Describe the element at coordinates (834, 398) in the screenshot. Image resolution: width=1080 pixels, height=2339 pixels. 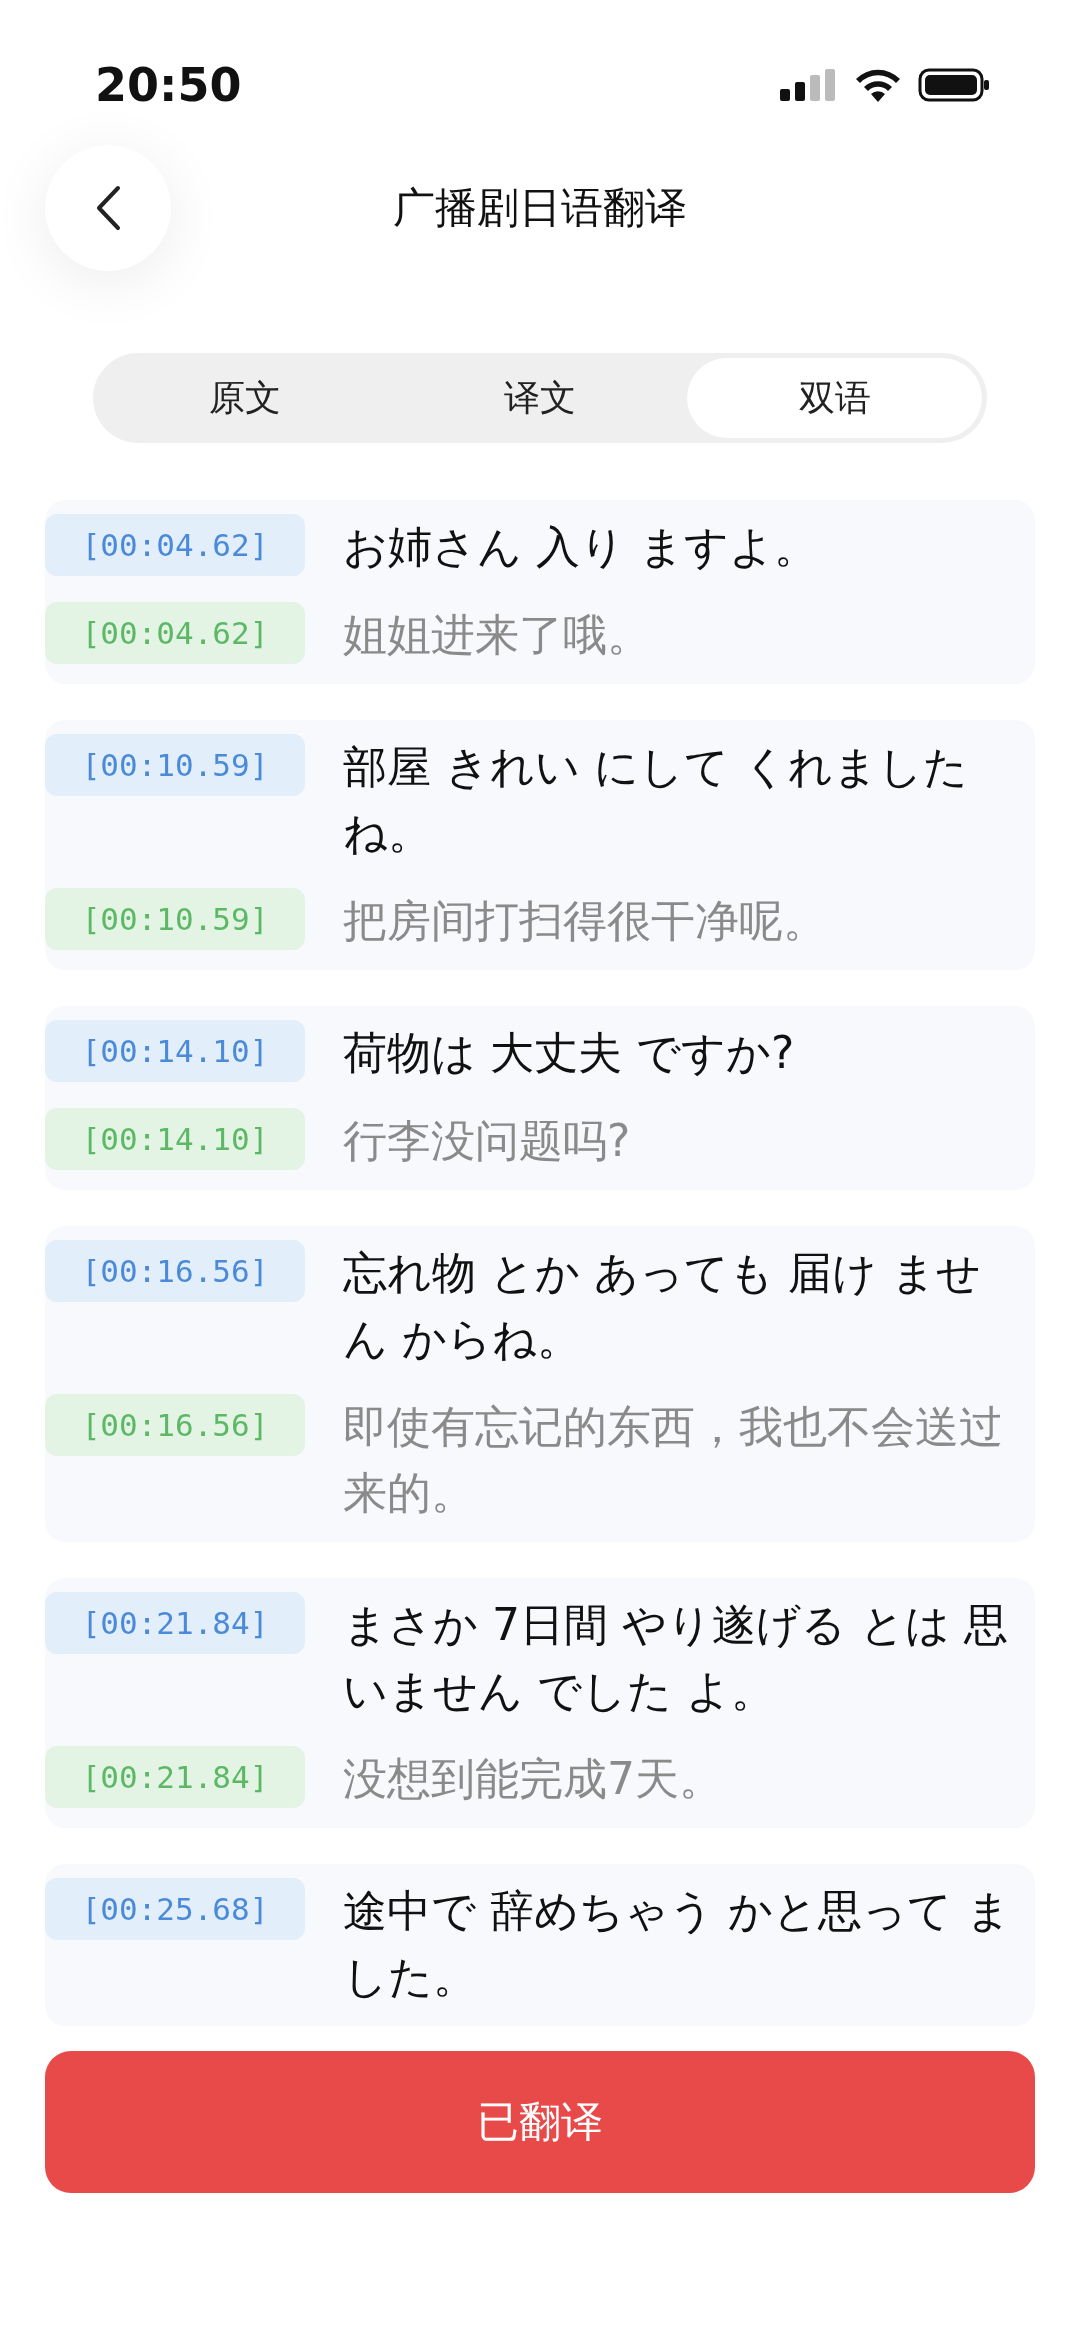
I see `view-tab: 双语` at that location.